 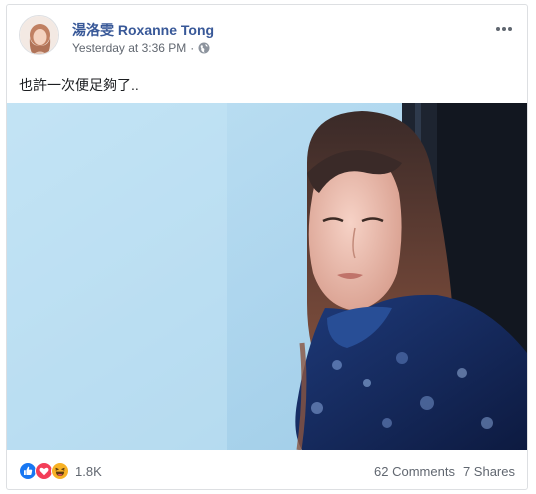 What do you see at coordinates (129, 48) in the screenshot?
I see `post-timestamp: Yesterday at 3:36 PM` at bounding box center [129, 48].